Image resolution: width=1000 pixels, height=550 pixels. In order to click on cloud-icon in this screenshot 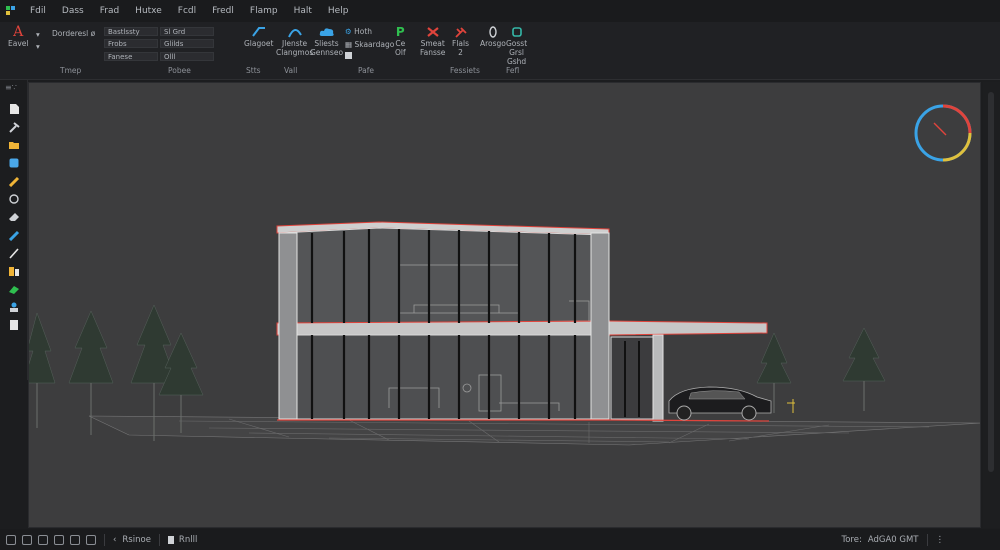, I will do `click(326, 32)`.